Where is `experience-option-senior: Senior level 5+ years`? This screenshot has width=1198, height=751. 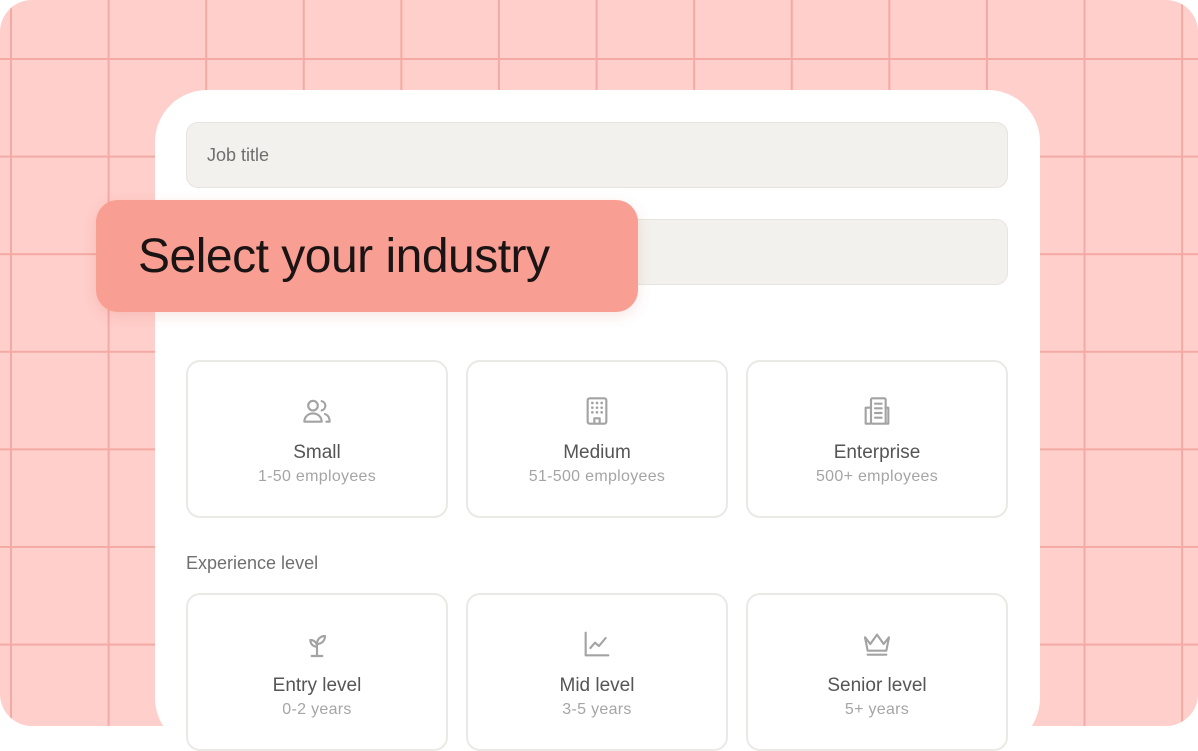
experience-option-senior: Senior level 5+ years is located at coordinates (877, 672).